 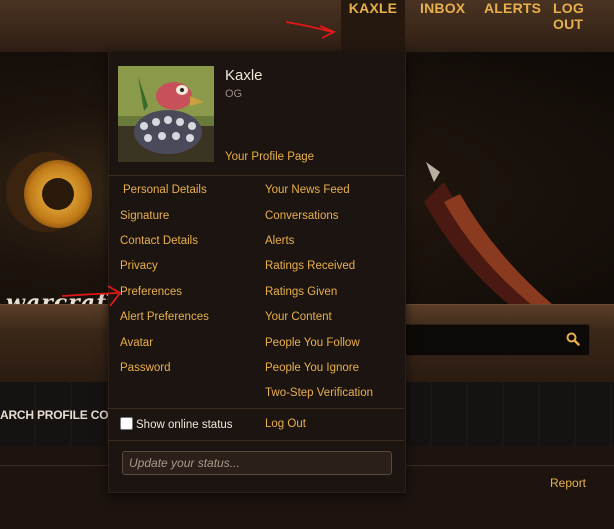 I want to click on menu-link-alerts: Alerts, so click(x=279, y=241).